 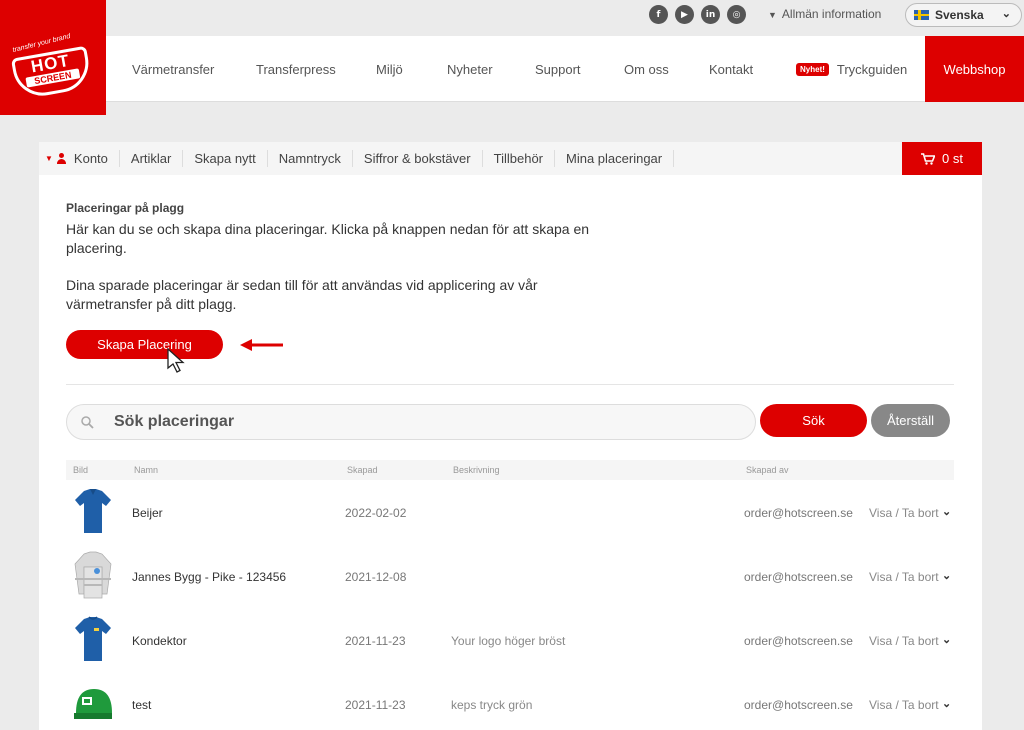 What do you see at coordinates (767, 470) in the screenshot?
I see `column-header-created-by: Skapad av` at bounding box center [767, 470].